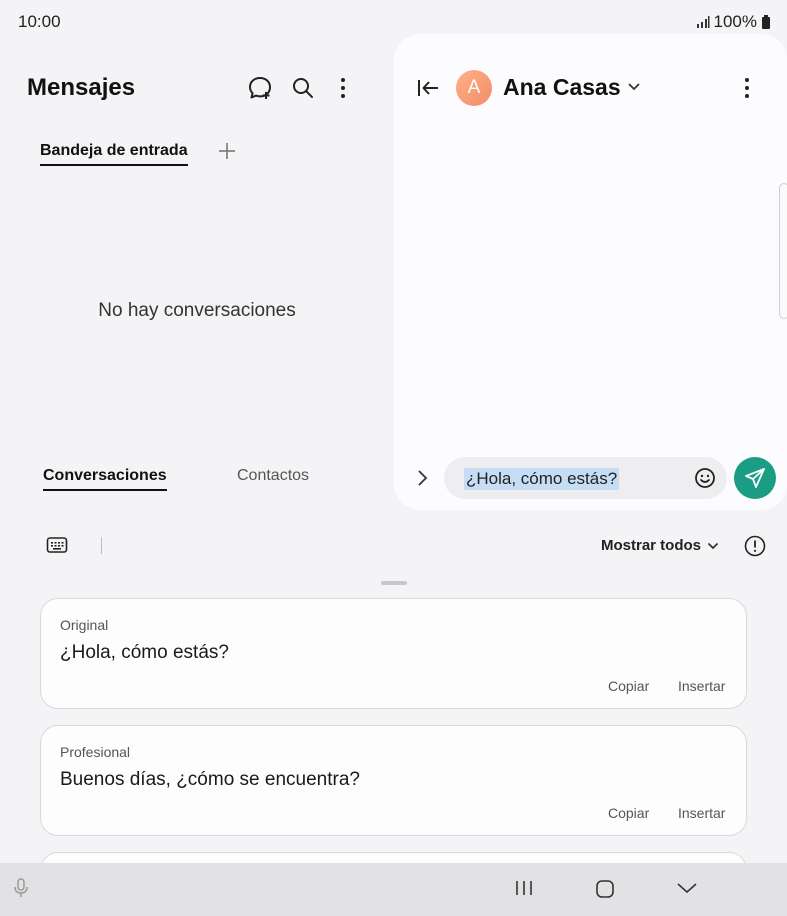 This screenshot has height=916, width=787. I want to click on tab-conversations: Conversaciones, so click(105, 479).